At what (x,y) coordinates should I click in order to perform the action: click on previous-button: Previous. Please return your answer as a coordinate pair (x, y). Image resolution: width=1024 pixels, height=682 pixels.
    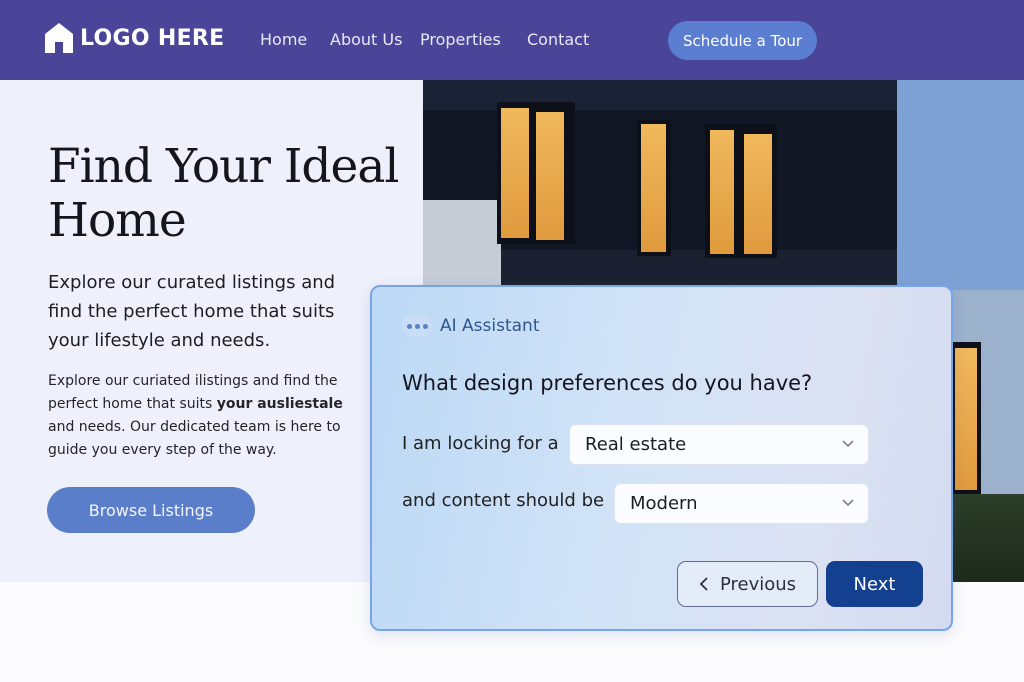
    Looking at the image, I should click on (747, 584).